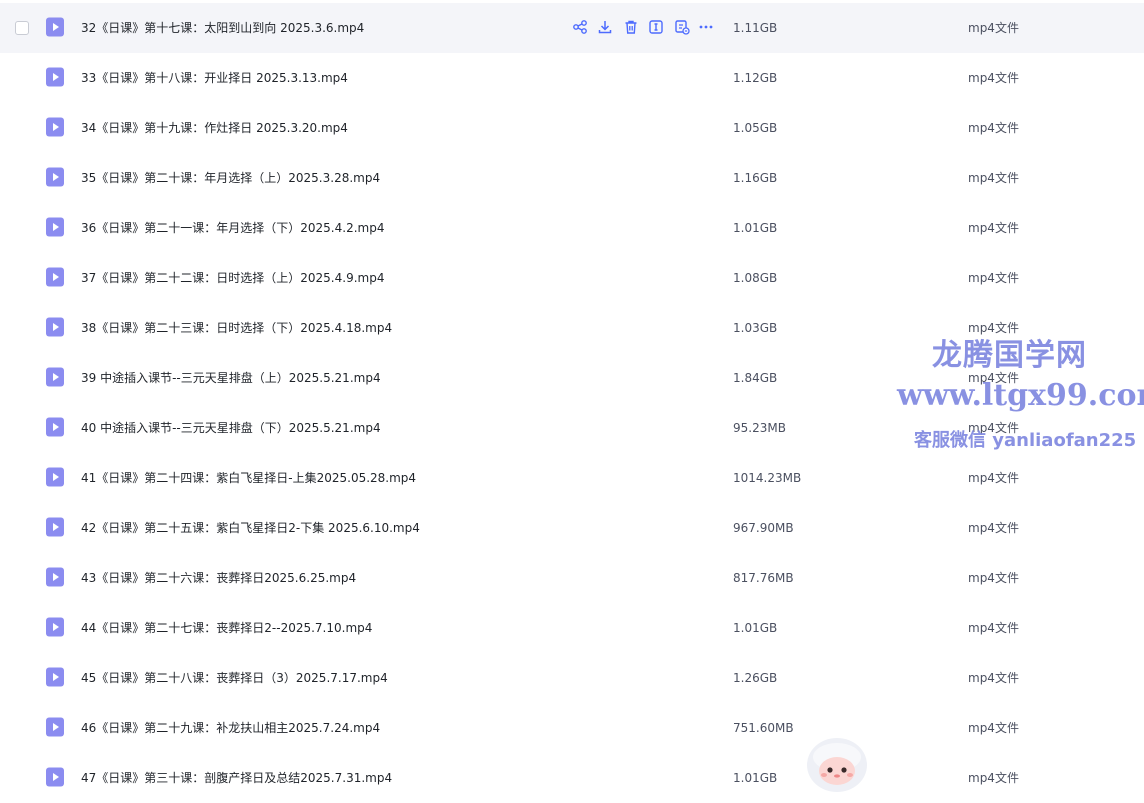  What do you see at coordinates (218, 578) in the screenshot?
I see `file-name: 43《日课》第二十六课：丧葬择日2025.6.25.mp4` at bounding box center [218, 578].